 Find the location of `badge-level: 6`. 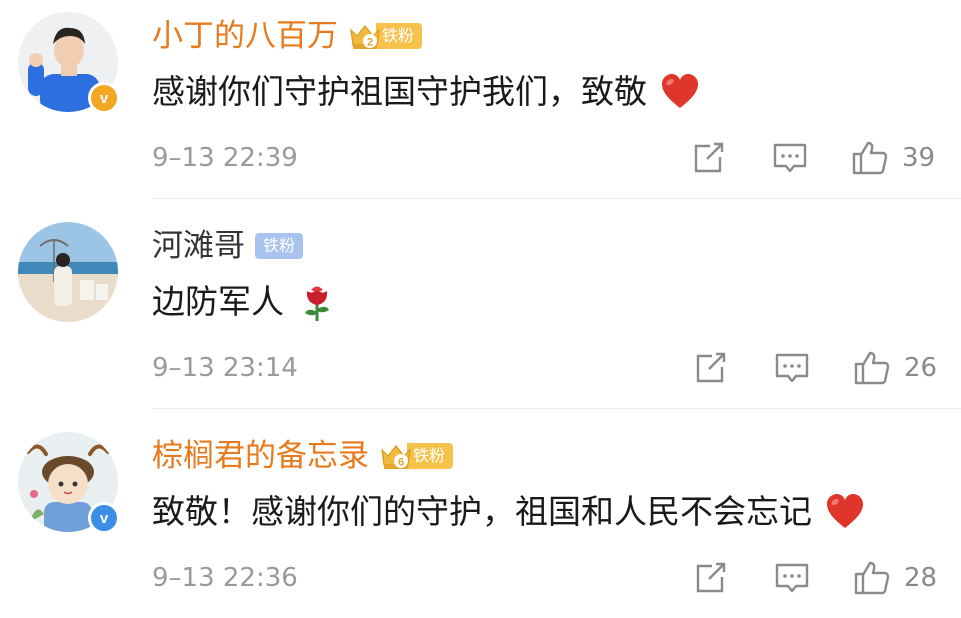

badge-level: 6 is located at coordinates (401, 463).